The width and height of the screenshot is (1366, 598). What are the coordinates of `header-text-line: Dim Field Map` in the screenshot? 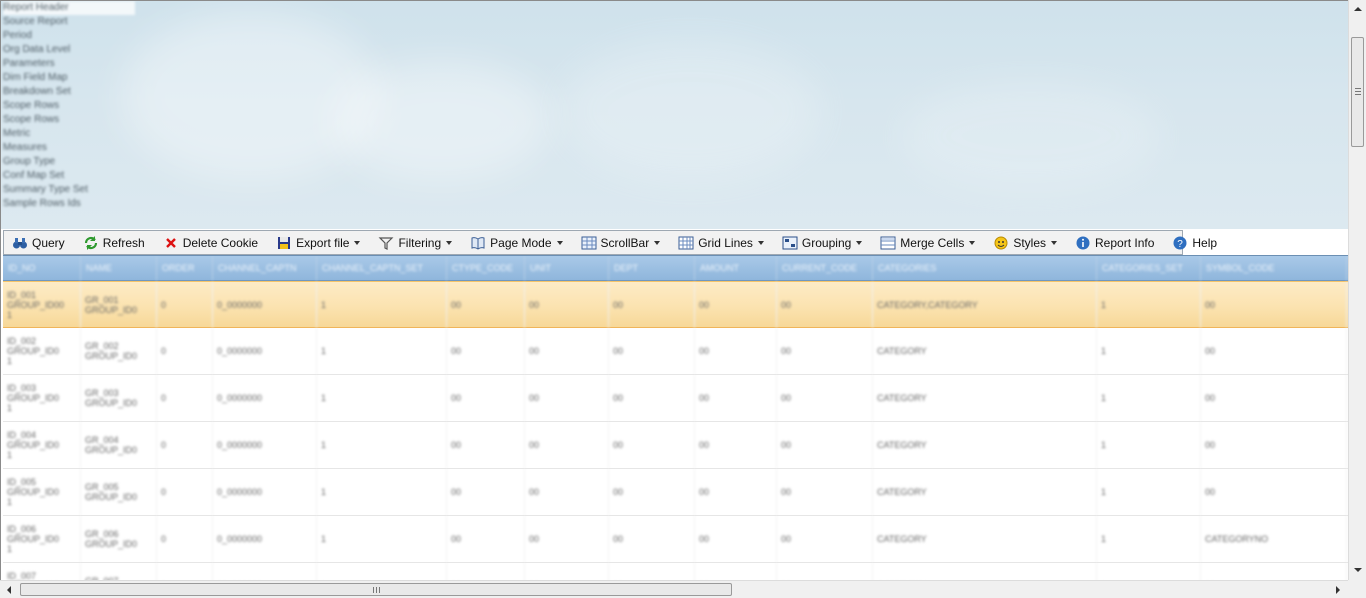 It's located at (35, 77).